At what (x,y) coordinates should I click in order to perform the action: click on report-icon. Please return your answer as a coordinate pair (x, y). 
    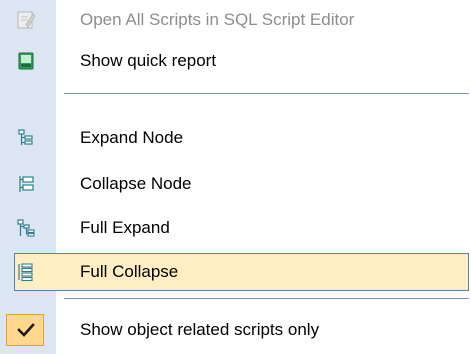
    Looking at the image, I should click on (26, 61).